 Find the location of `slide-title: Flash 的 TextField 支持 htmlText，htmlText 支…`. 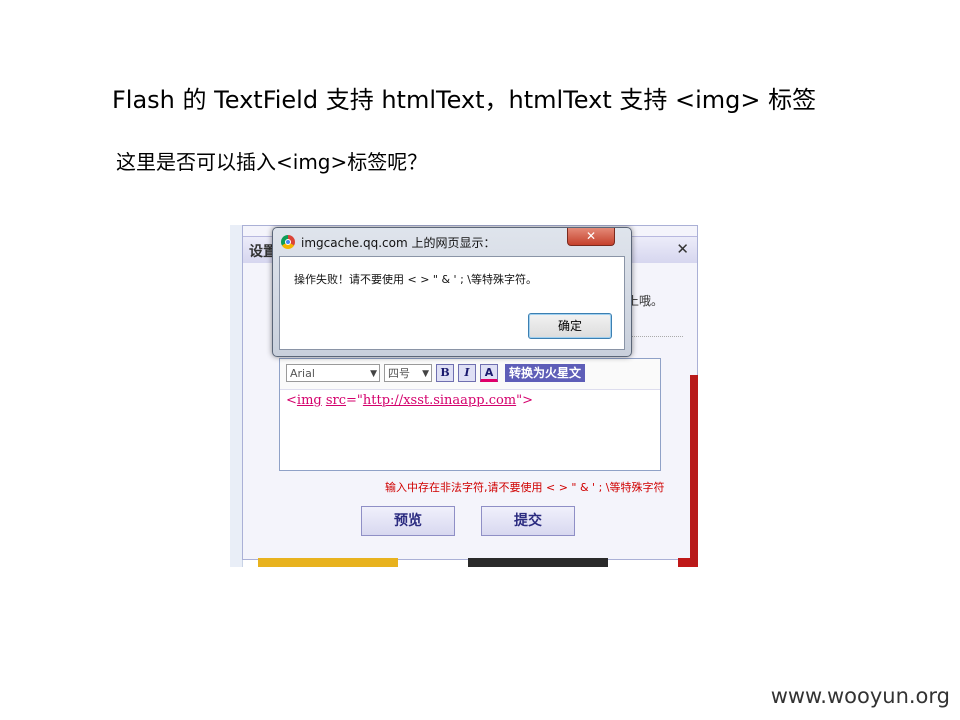

slide-title: Flash 的 TextField 支持 htmlText，htmlText 支… is located at coordinates (464, 100).